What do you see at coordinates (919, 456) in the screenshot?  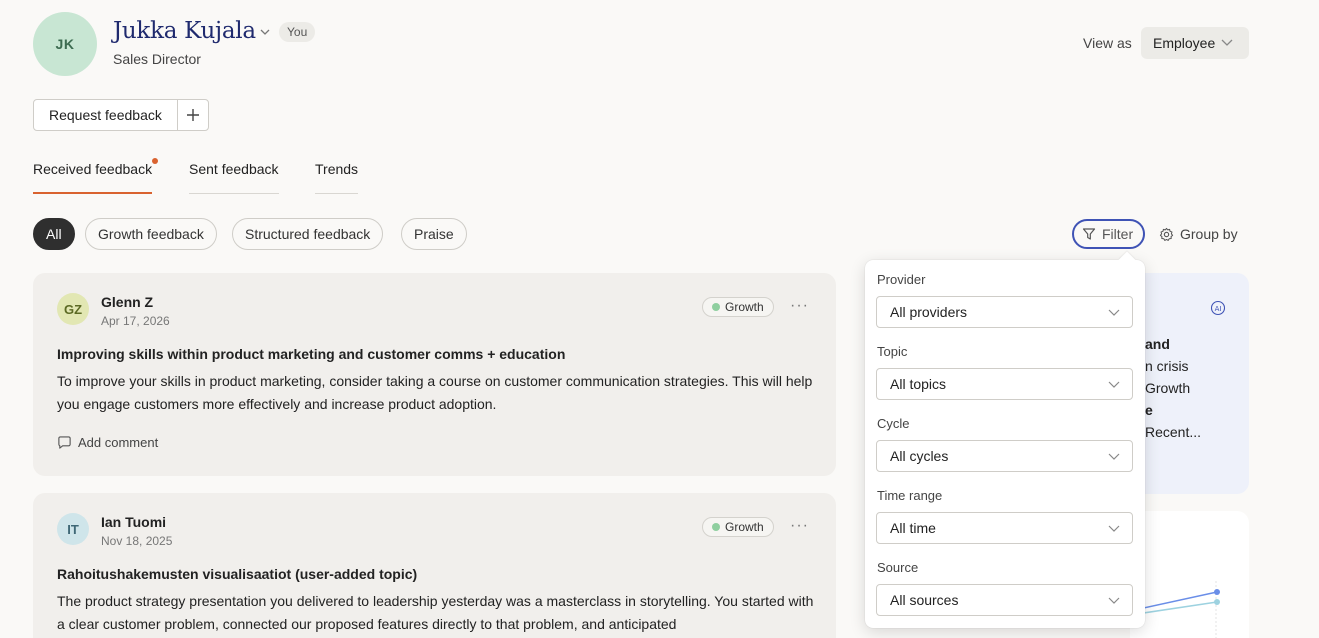 I see `cycle-value: All cycles` at bounding box center [919, 456].